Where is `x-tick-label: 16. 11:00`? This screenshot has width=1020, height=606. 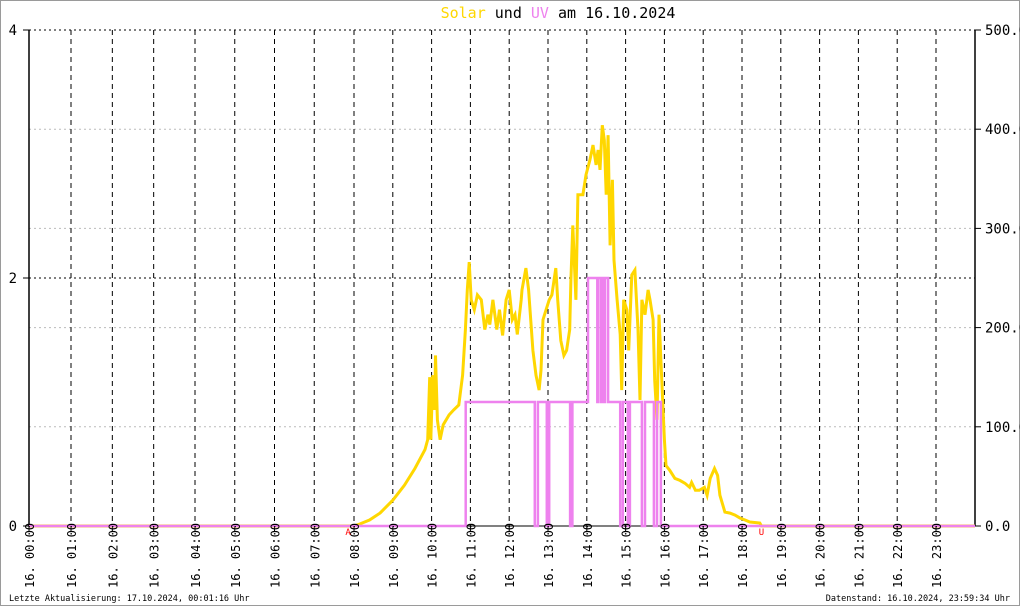
x-tick-label: 16. 11:00 is located at coordinates (471, 555).